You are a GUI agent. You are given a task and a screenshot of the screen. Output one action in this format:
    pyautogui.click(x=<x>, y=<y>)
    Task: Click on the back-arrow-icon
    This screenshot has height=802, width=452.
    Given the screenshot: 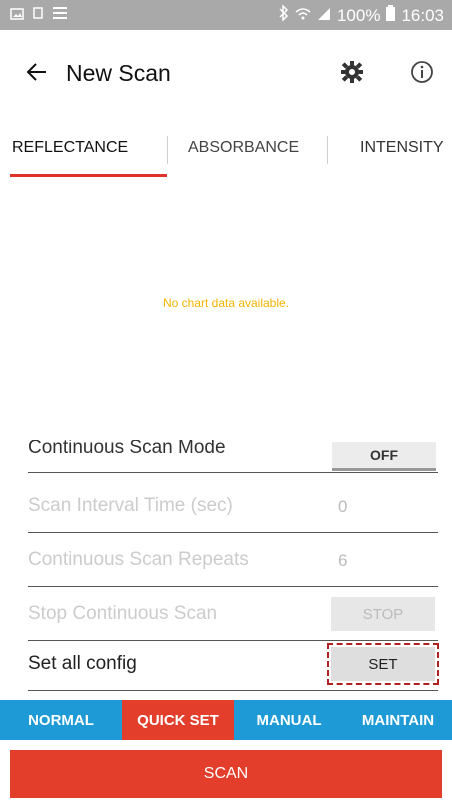 What is the action you would take?
    pyautogui.click(x=37, y=73)
    